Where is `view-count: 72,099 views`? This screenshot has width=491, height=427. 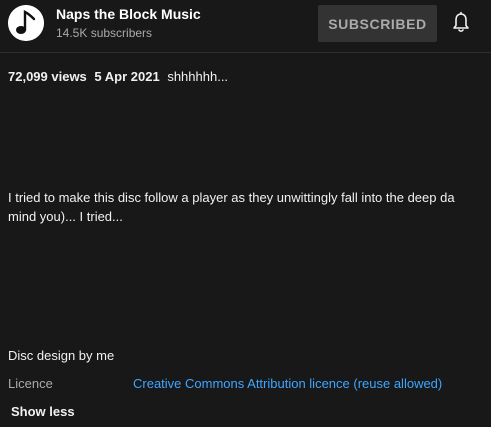 view-count: 72,099 views is located at coordinates (47, 76).